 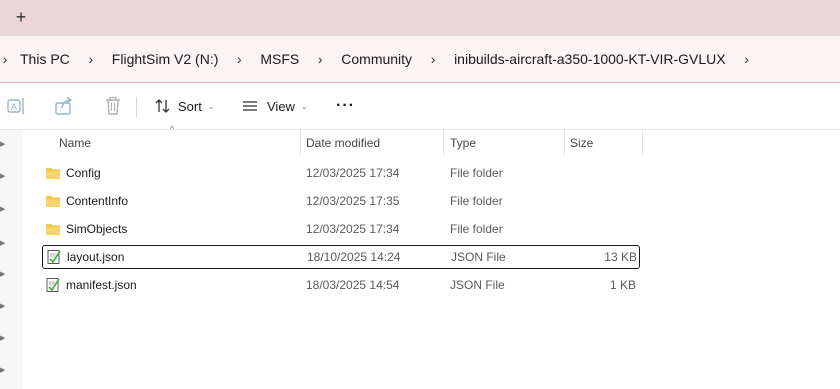 What do you see at coordinates (281, 106) in the screenshot?
I see `view-label: View` at bounding box center [281, 106].